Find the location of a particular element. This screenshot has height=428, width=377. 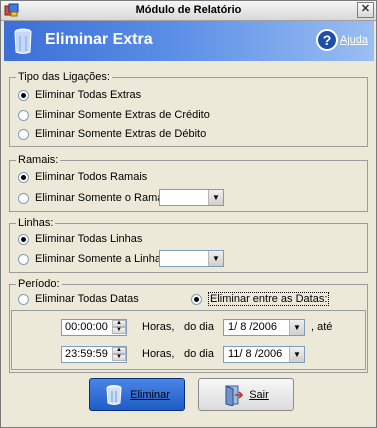

lines-group-title: Linhas: is located at coordinates (36, 223).